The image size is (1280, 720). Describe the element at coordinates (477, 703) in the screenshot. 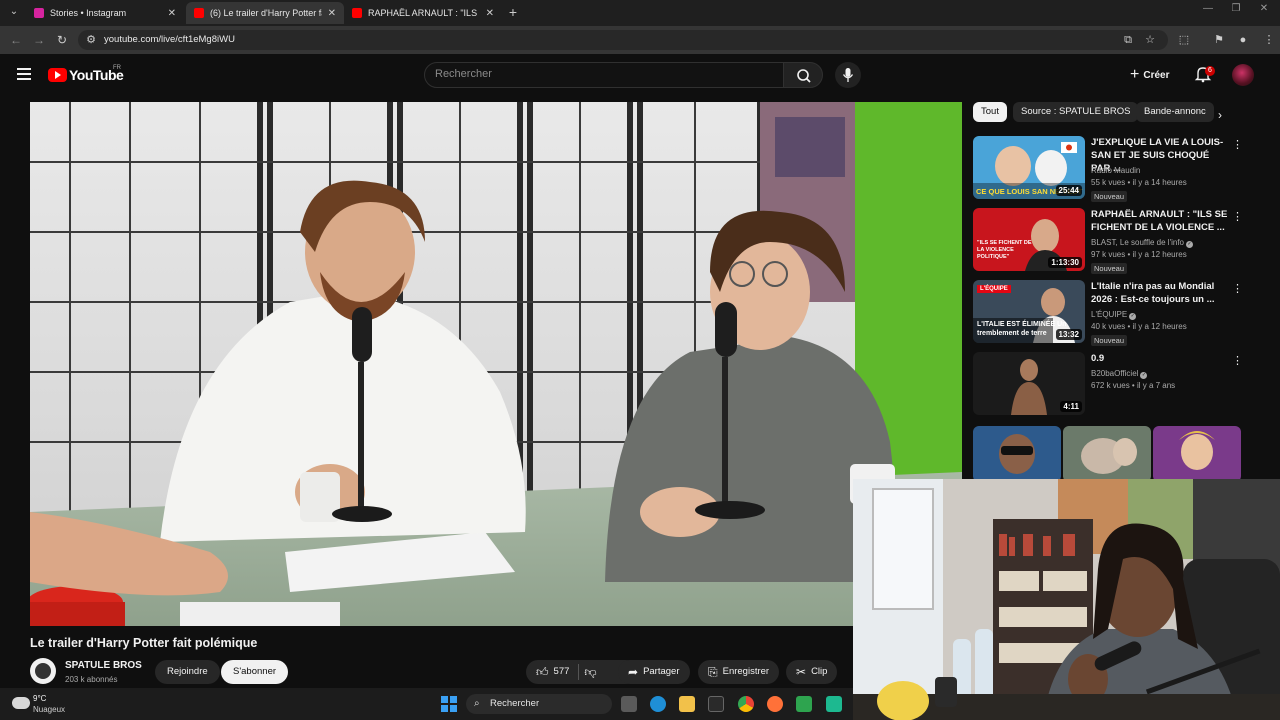

I see `search-icon: ⌕` at that location.